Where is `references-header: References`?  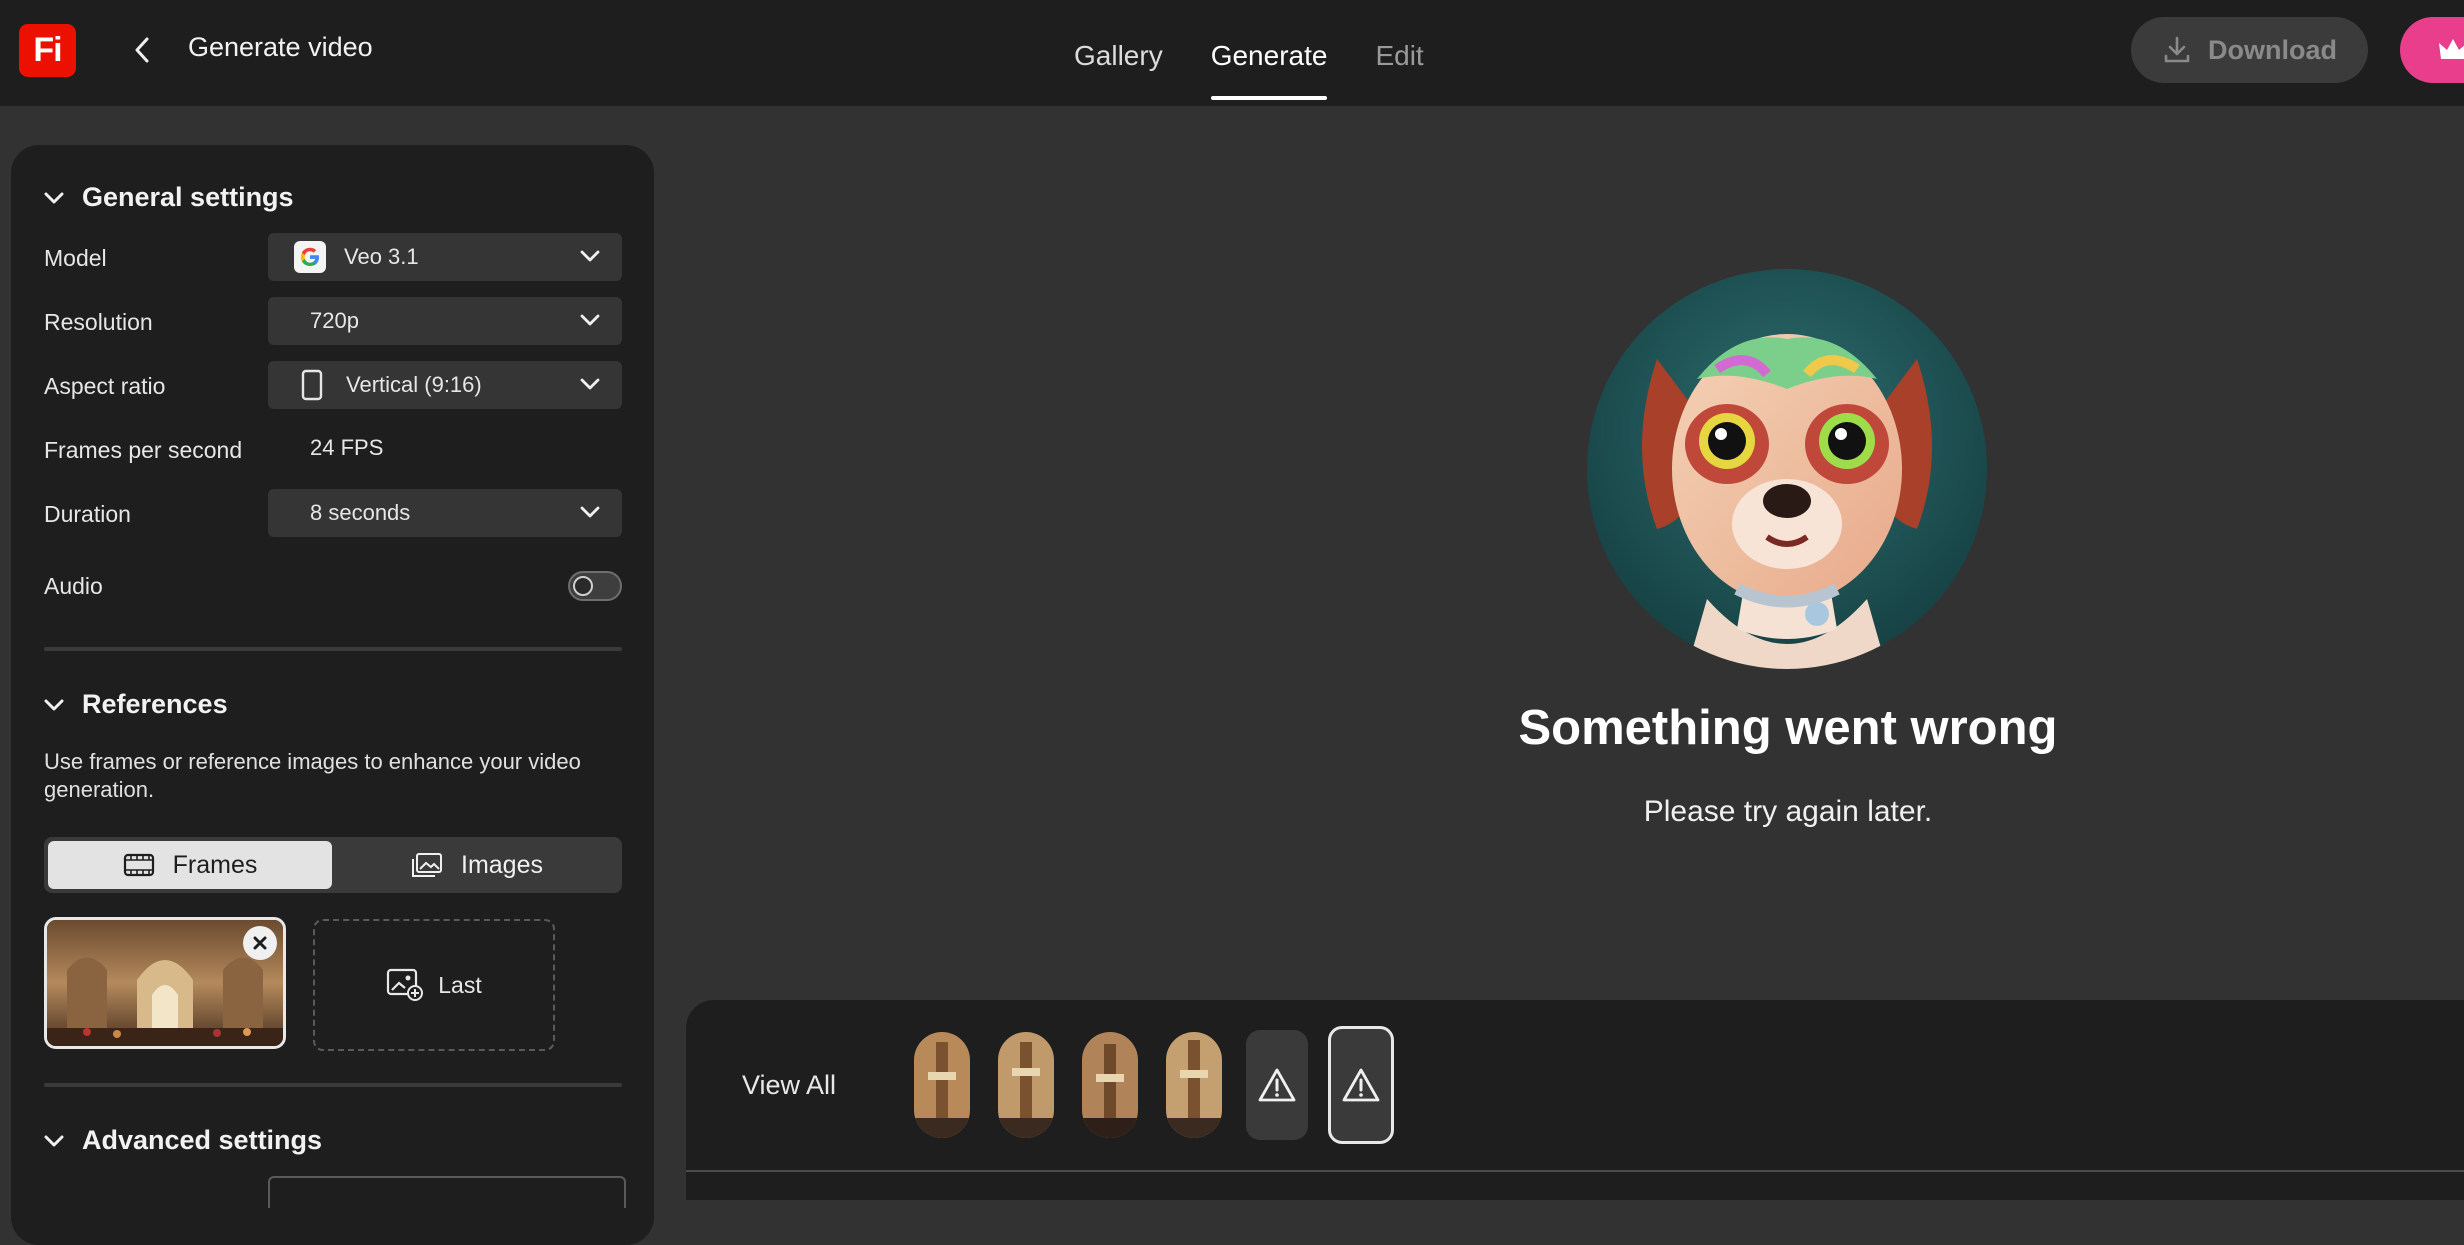
references-header: References is located at coordinates (136, 704).